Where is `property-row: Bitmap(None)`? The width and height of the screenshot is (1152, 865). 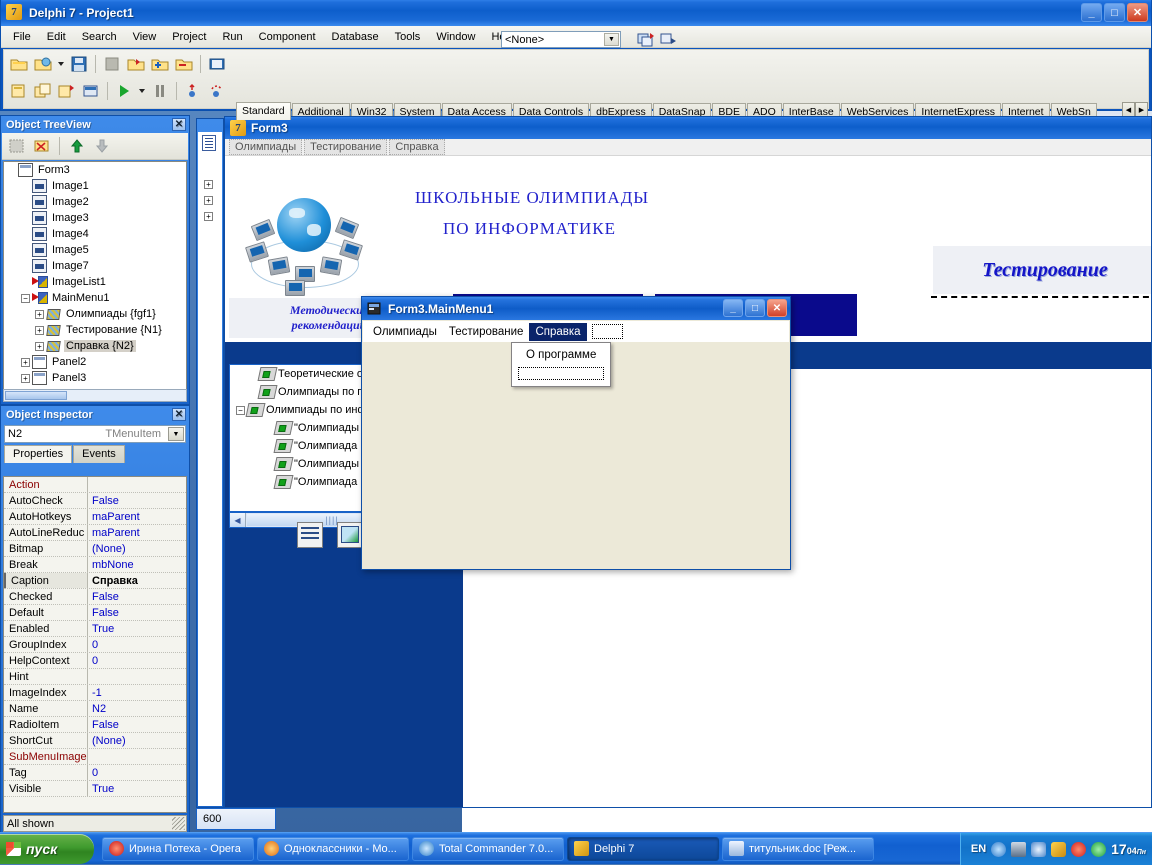
property-row: Bitmap(None) is located at coordinates (95, 549).